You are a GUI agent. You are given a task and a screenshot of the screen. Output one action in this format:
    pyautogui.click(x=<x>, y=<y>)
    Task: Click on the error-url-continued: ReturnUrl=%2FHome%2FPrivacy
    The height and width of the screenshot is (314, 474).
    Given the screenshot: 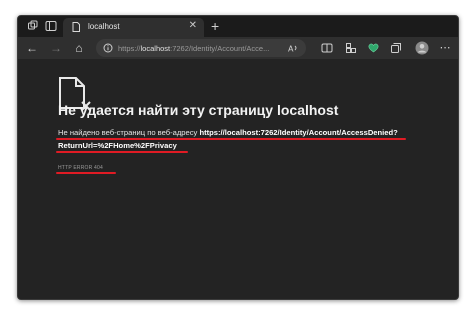 What is the action you would take?
    pyautogui.click(x=117, y=145)
    